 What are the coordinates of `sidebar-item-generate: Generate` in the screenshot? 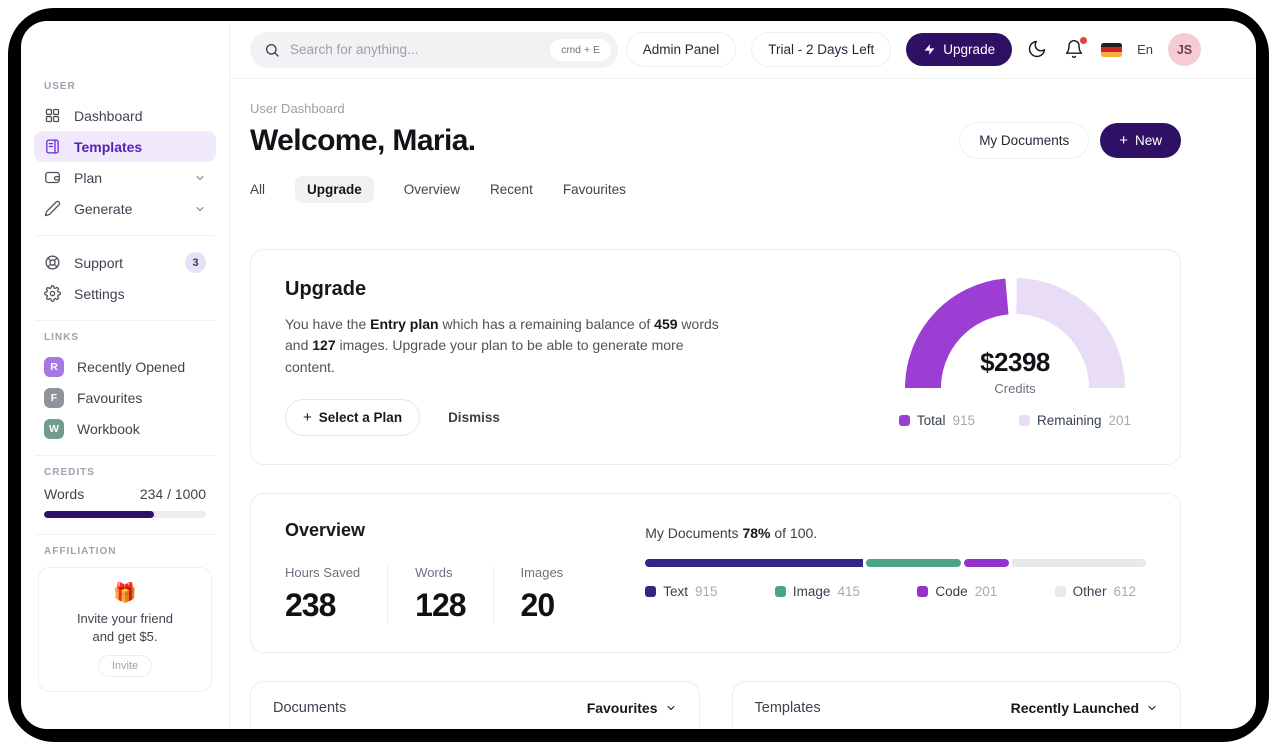 It's located at (125, 208).